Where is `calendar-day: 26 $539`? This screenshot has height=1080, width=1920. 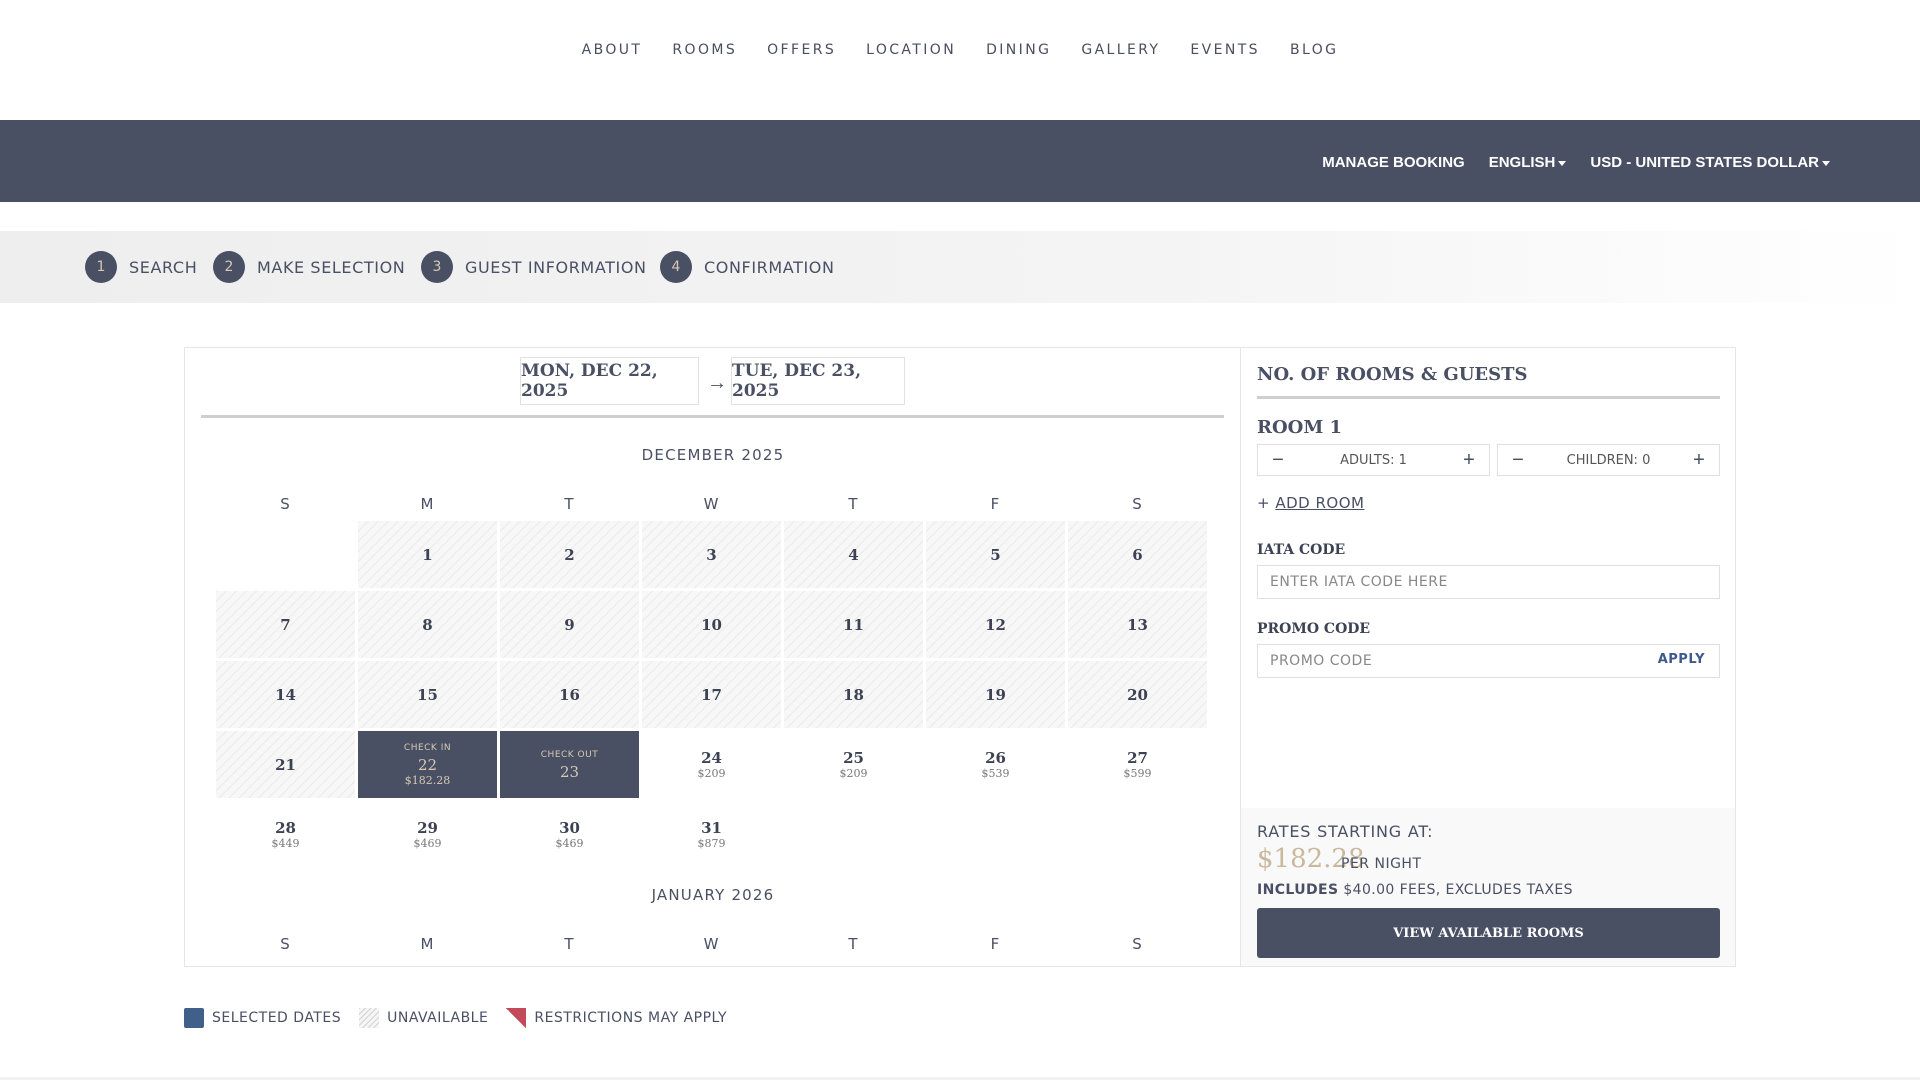
calendar-day: 26 $539 is located at coordinates (995, 764).